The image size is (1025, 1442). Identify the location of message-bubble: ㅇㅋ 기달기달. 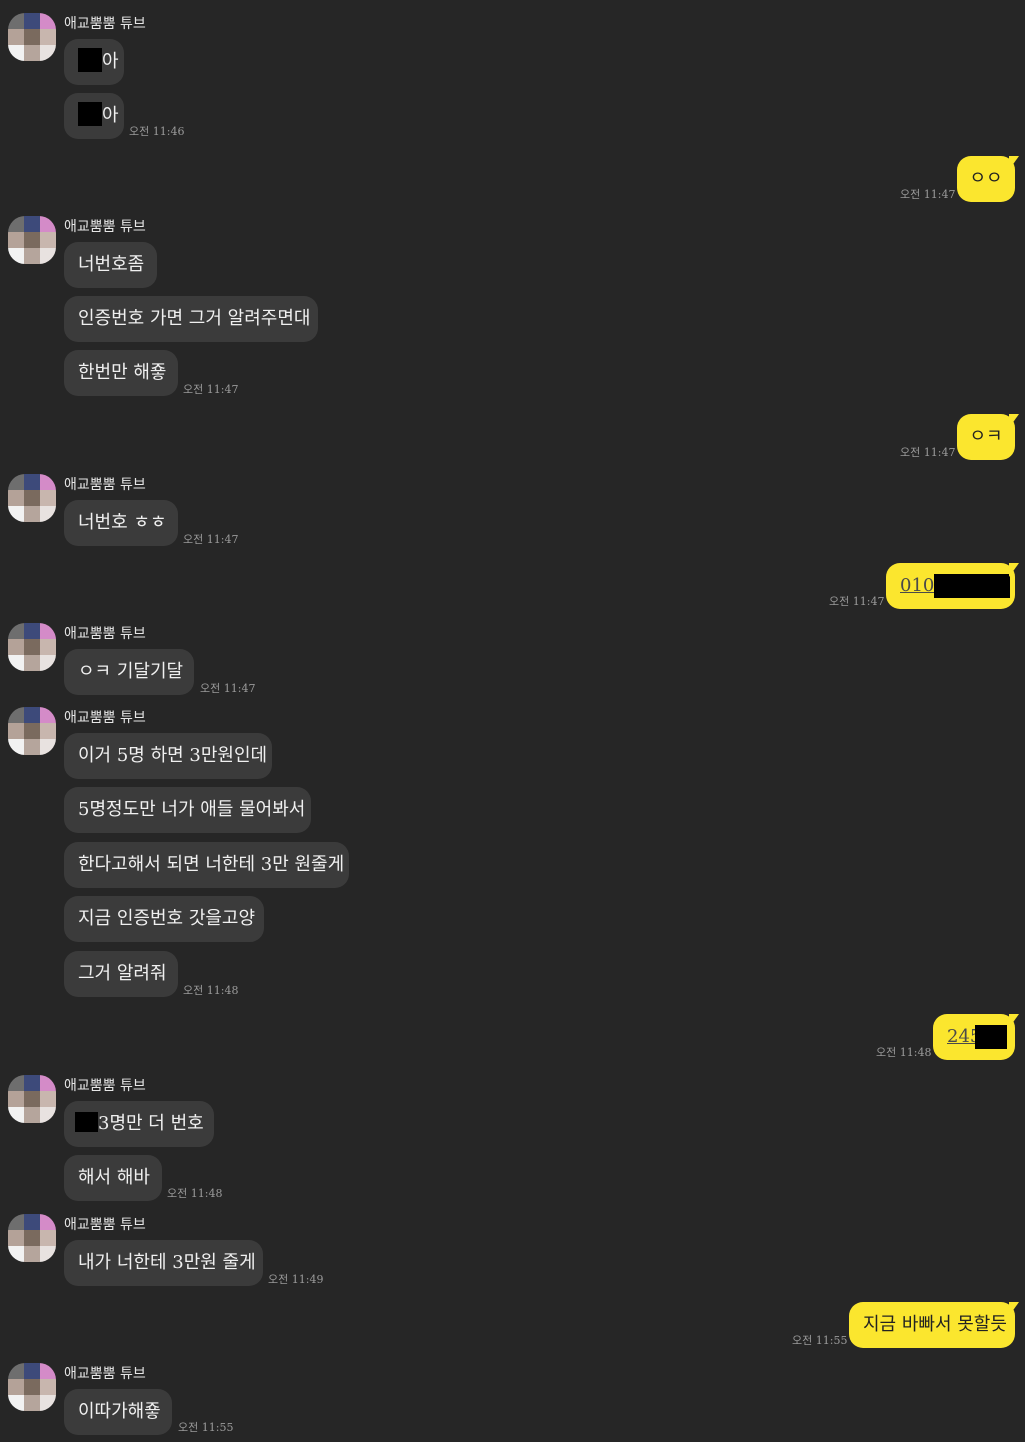
(129, 672).